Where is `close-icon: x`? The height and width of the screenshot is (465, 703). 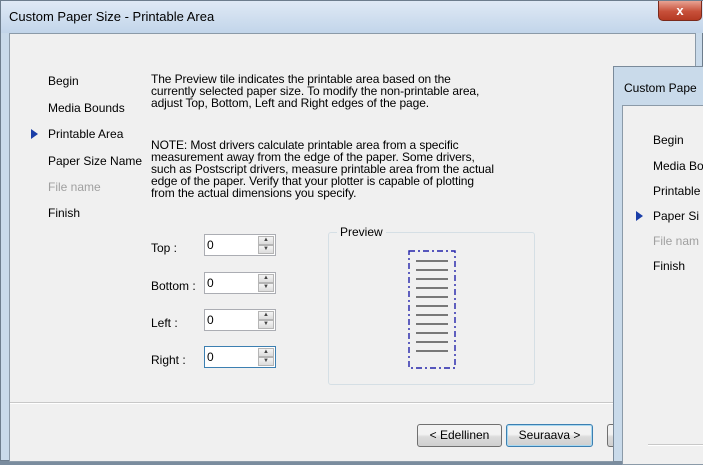 close-icon: x is located at coordinates (680, 10).